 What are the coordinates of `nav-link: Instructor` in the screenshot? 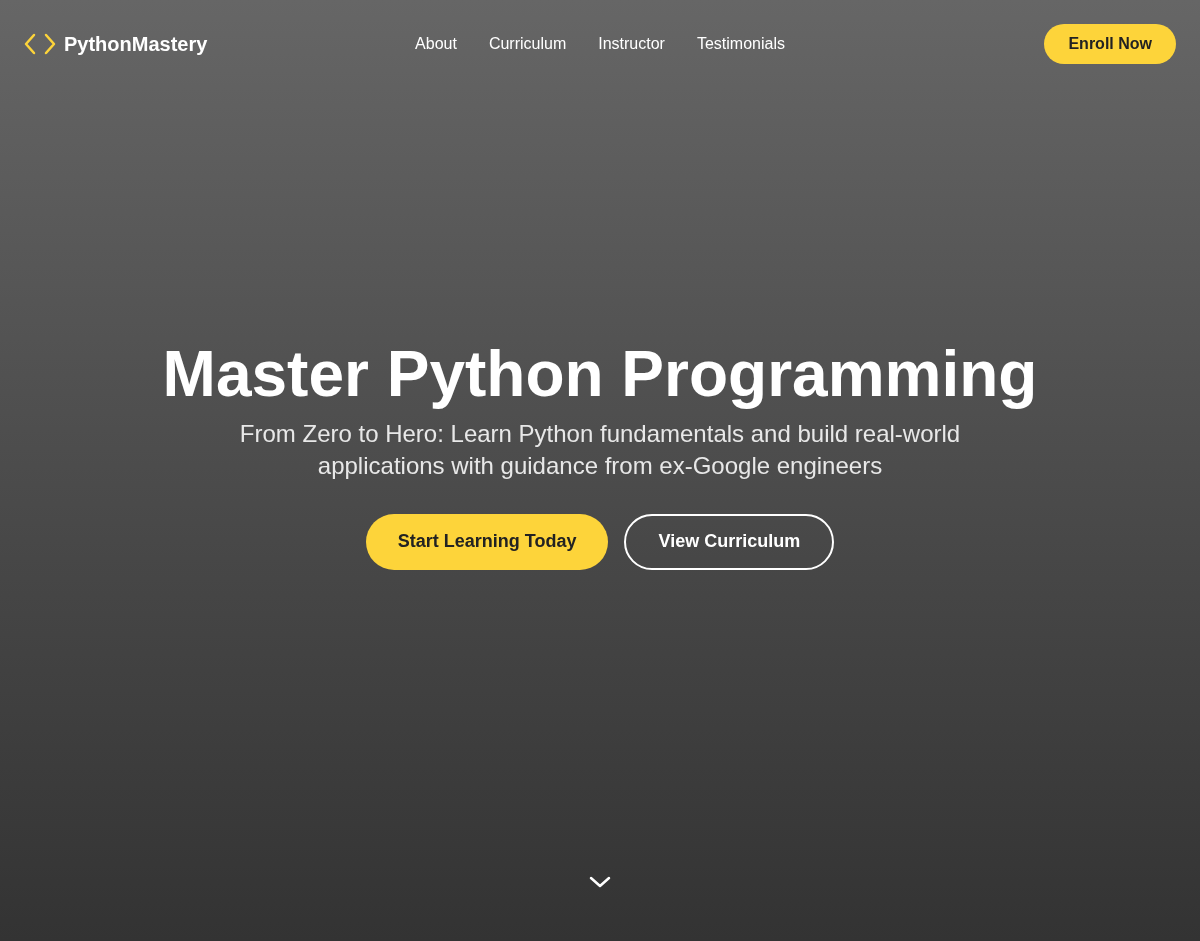 It's located at (631, 44).